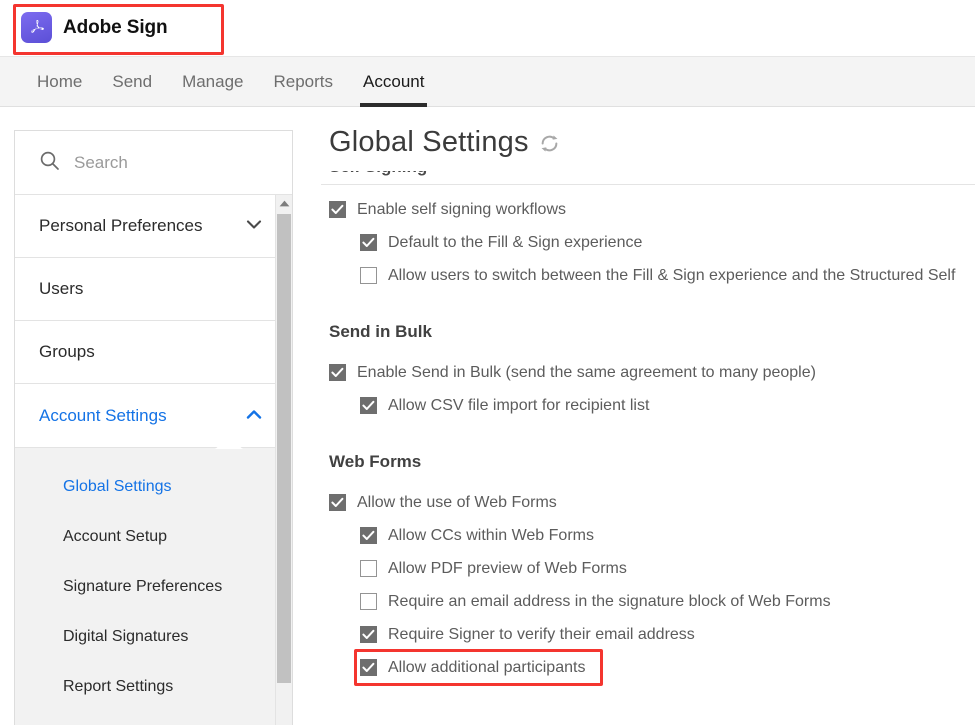  What do you see at coordinates (36, 27) in the screenshot?
I see `adobe-acrobat-logo-icon` at bounding box center [36, 27].